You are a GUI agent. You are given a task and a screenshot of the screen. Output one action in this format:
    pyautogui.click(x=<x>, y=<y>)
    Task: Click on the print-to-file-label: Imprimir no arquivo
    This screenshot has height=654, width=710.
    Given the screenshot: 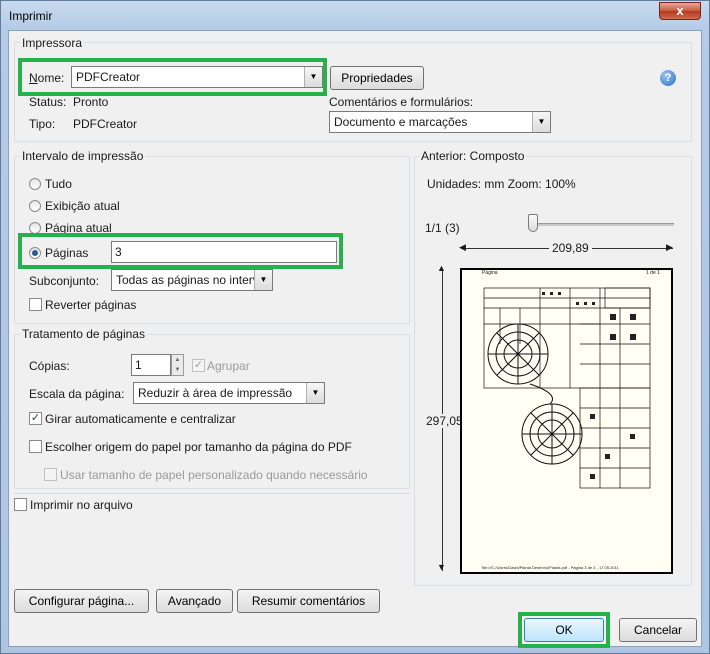 What is the action you would take?
    pyautogui.click(x=81, y=505)
    